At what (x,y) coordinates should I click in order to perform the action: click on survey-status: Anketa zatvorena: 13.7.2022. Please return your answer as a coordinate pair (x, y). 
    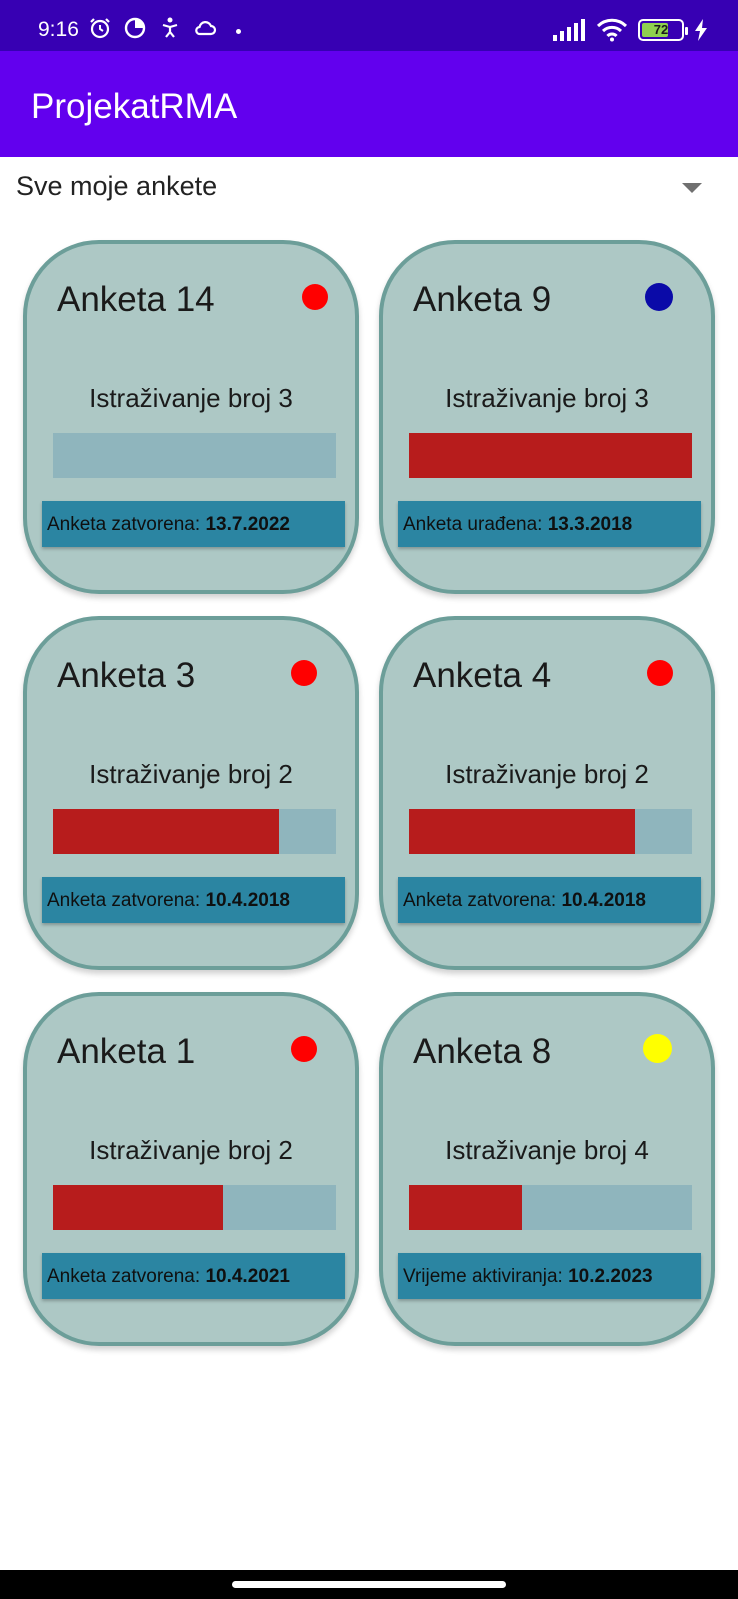
    Looking at the image, I should click on (193, 524).